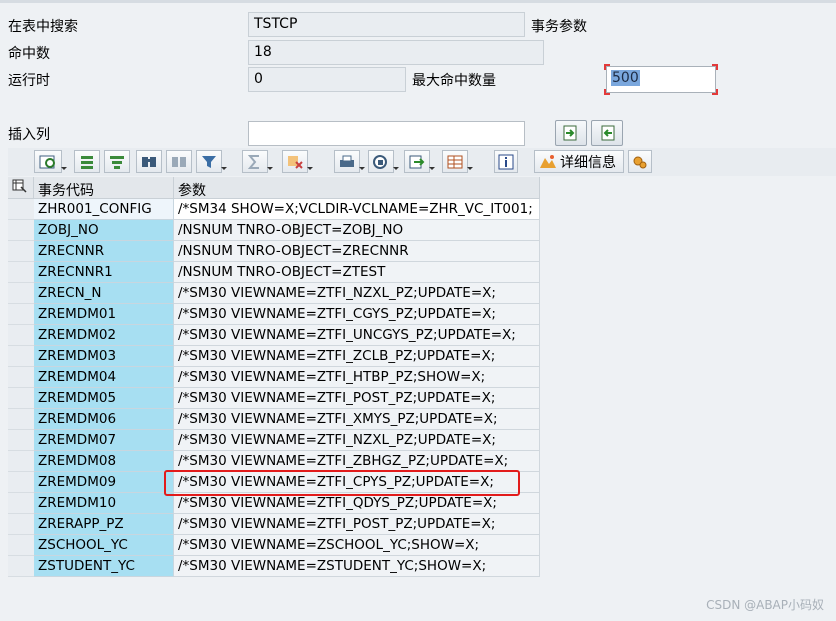 This screenshot has width=836, height=621. Describe the element at coordinates (104, 398) in the screenshot. I see `tcode-cell: ZREMDM05` at that location.